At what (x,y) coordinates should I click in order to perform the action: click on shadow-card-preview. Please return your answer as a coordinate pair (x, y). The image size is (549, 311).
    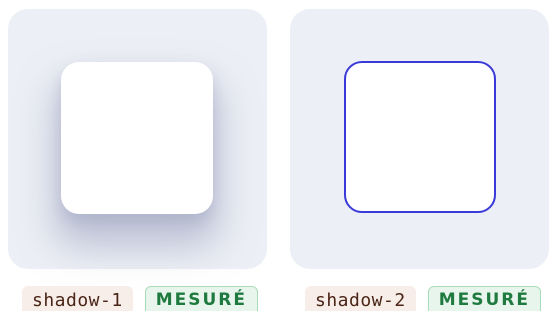
    Looking at the image, I should click on (137, 138).